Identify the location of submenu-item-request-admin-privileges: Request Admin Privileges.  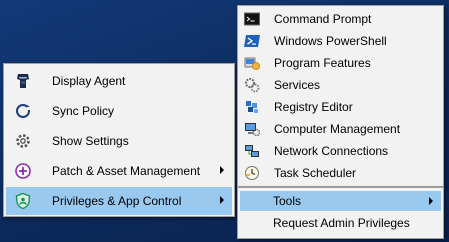
(340, 223).